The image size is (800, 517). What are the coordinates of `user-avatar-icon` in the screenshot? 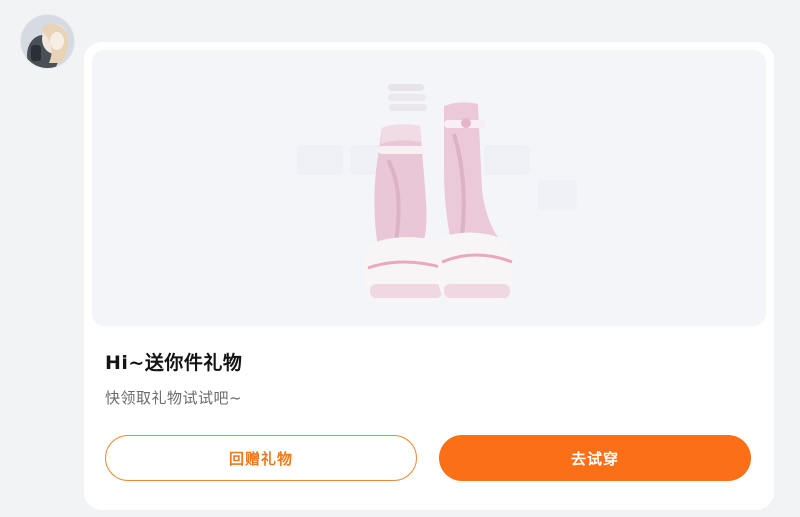 It's located at (47, 41).